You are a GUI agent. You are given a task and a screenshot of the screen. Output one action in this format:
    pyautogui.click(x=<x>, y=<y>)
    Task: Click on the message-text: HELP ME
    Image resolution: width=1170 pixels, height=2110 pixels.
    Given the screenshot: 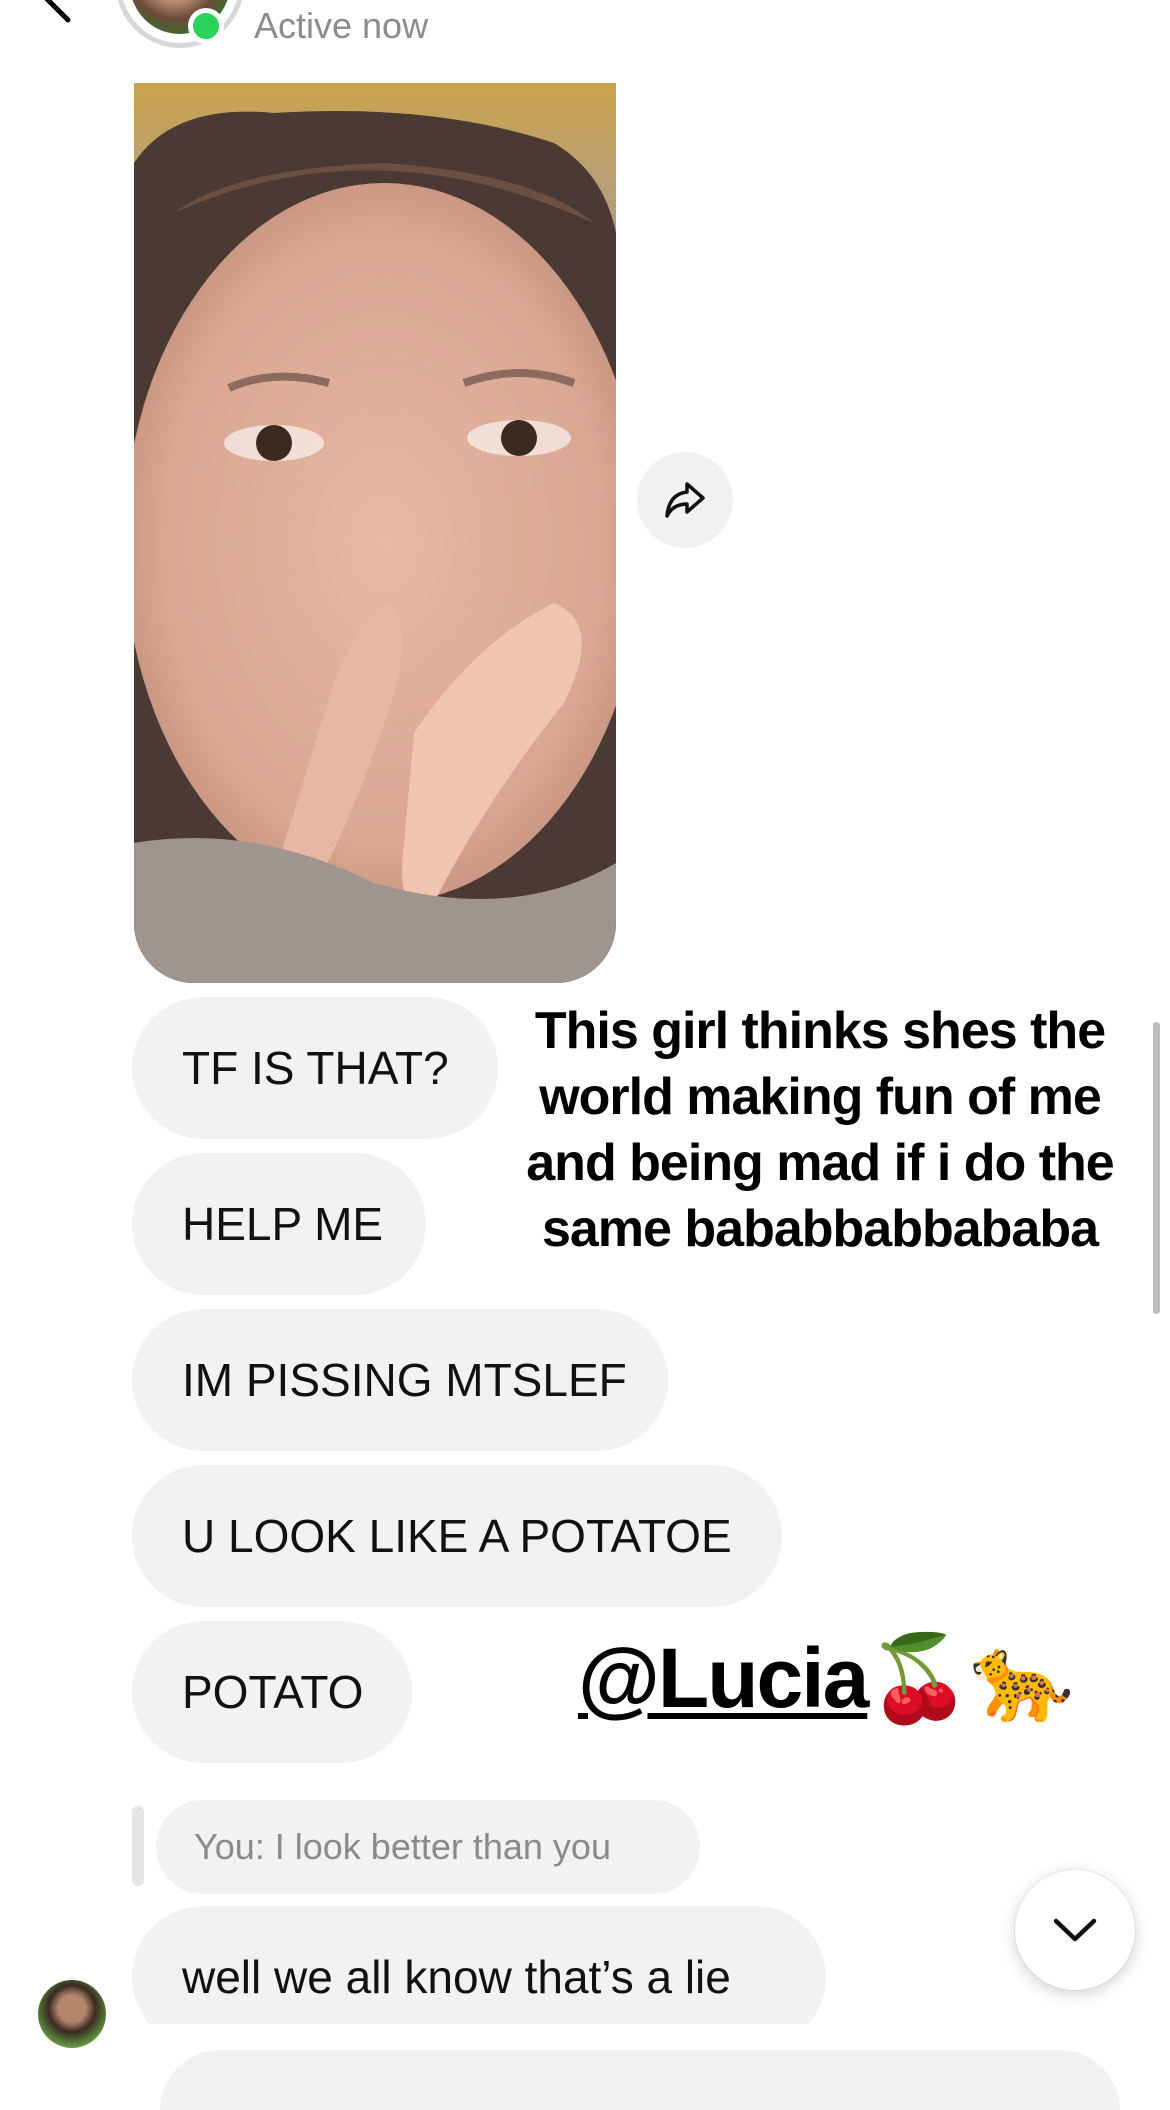 What is the action you would take?
    pyautogui.click(x=283, y=1224)
    